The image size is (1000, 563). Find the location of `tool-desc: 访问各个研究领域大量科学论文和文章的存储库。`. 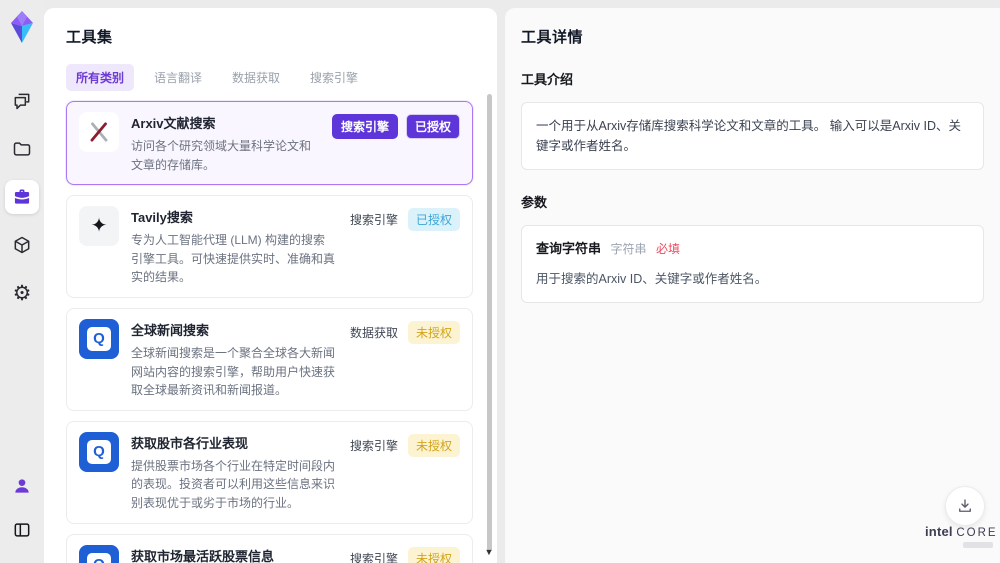

tool-desc: 访问各个研究领域大量科学论文和文章的存储库。 is located at coordinates (221, 155).